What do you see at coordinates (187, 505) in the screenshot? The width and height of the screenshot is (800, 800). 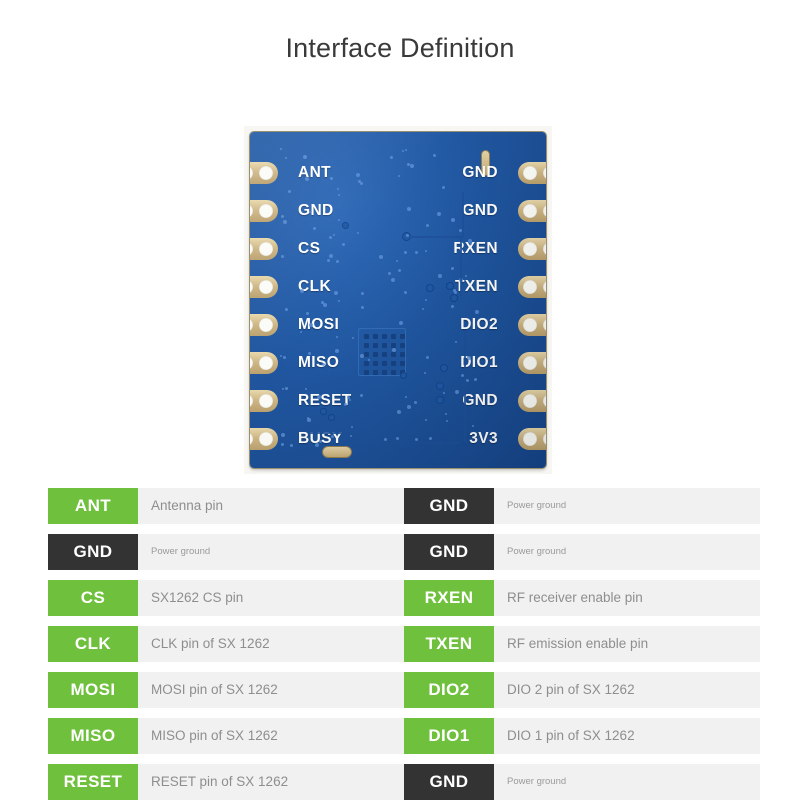 I see `pin-description: Antenna pin` at bounding box center [187, 505].